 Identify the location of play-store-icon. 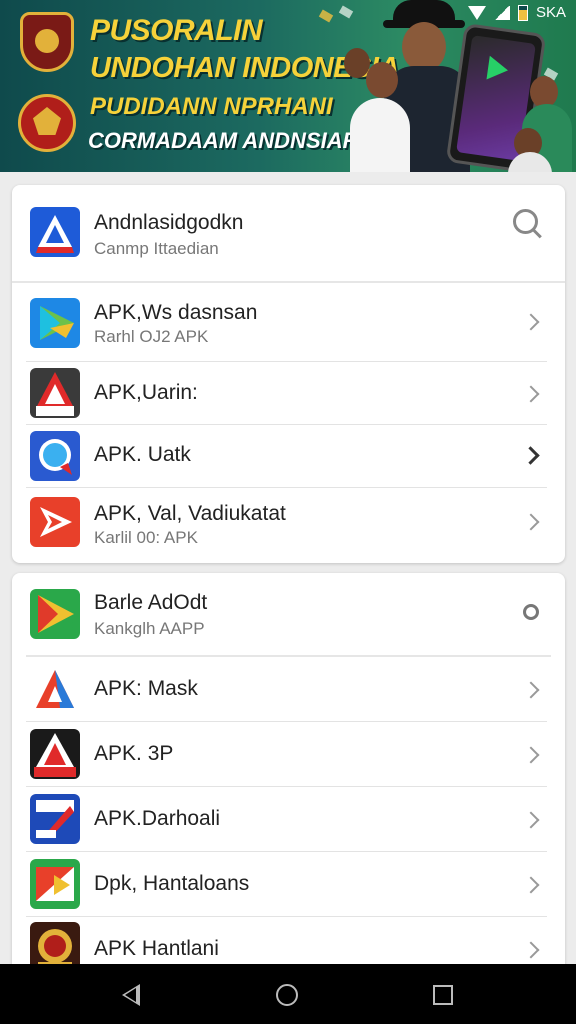
(55, 323).